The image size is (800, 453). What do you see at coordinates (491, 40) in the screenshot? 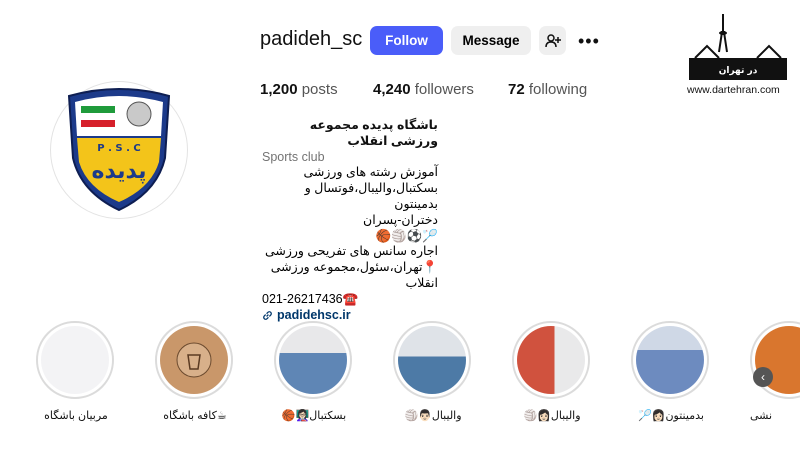
I see `message-button: Message` at bounding box center [491, 40].